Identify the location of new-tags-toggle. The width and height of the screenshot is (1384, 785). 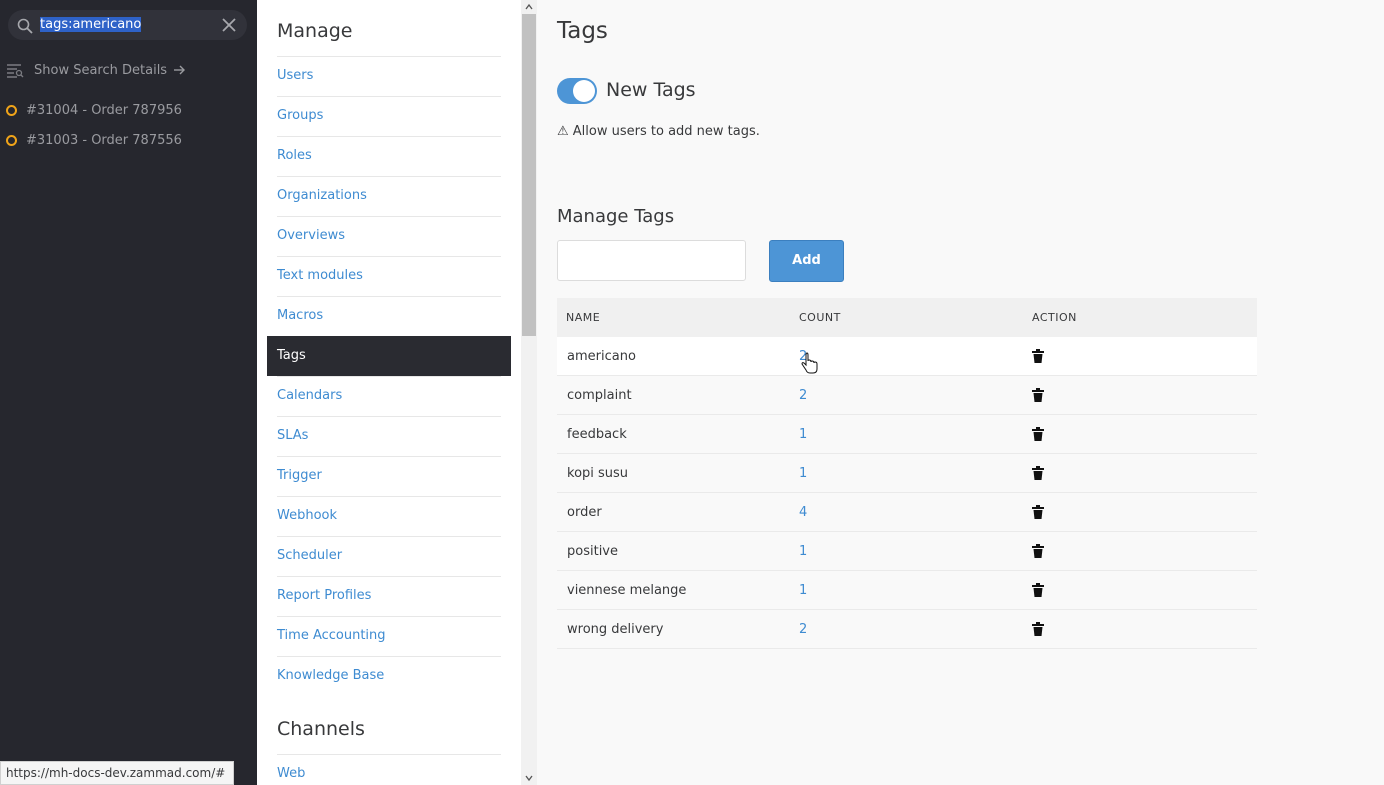
(577, 91).